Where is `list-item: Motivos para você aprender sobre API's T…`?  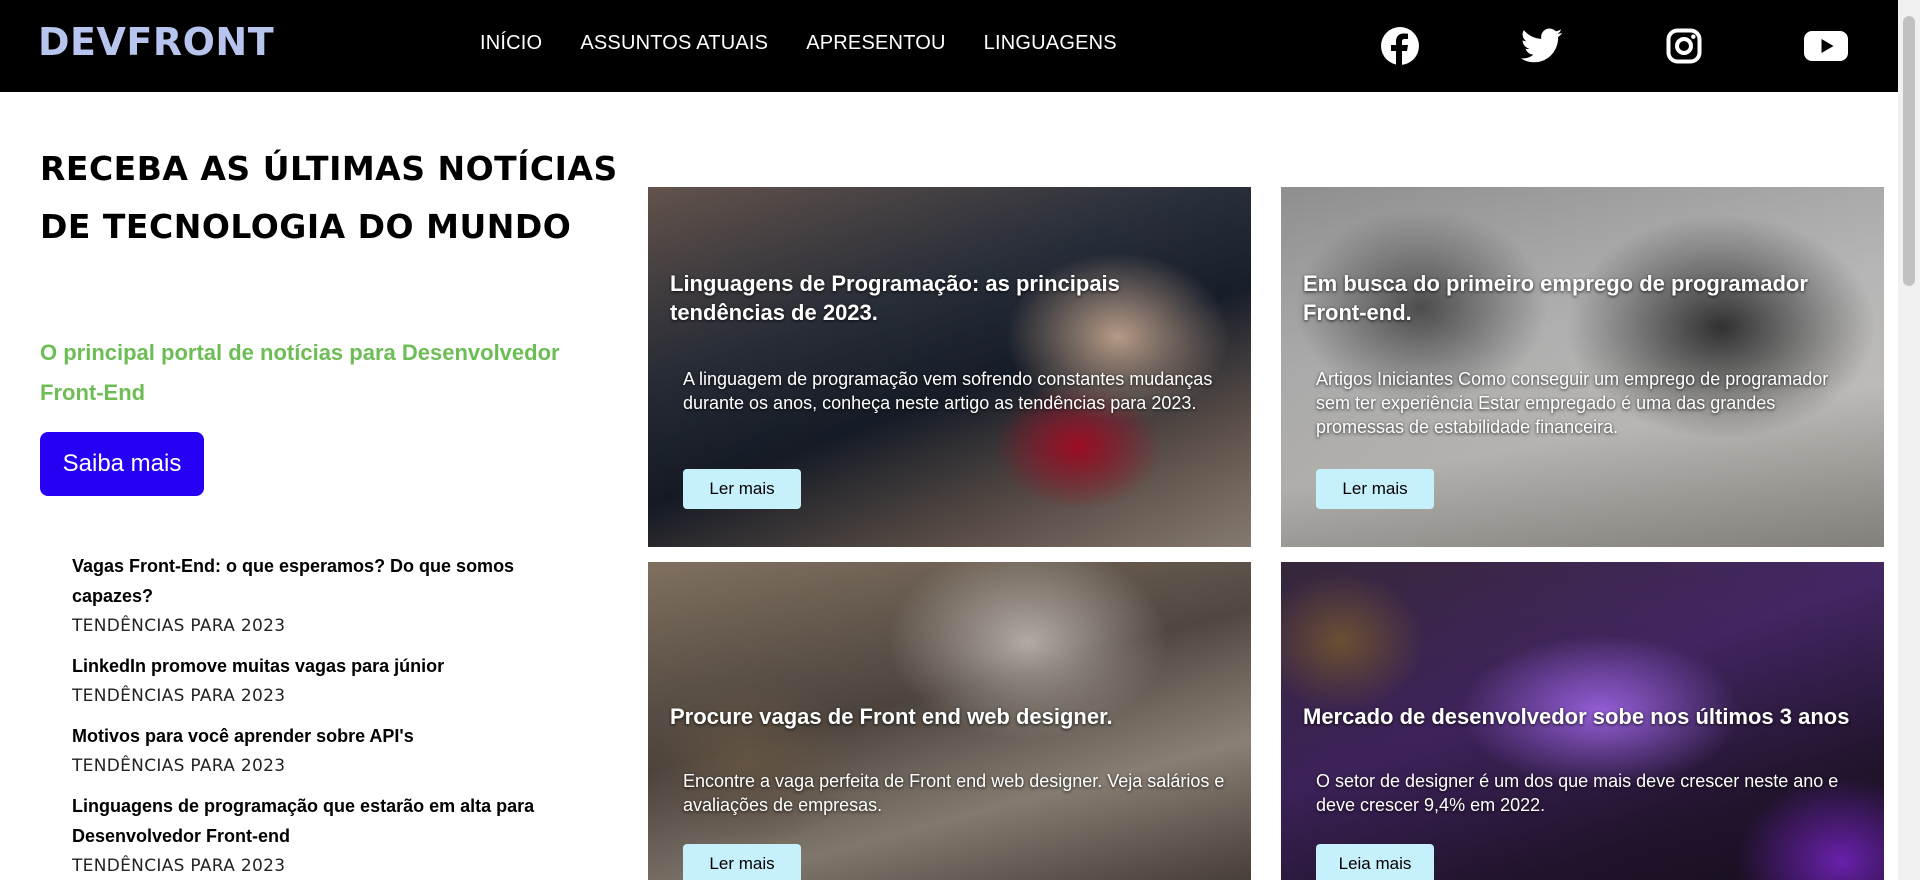 list-item: Motivos para você aprender sobre API's T… is located at coordinates (312, 751).